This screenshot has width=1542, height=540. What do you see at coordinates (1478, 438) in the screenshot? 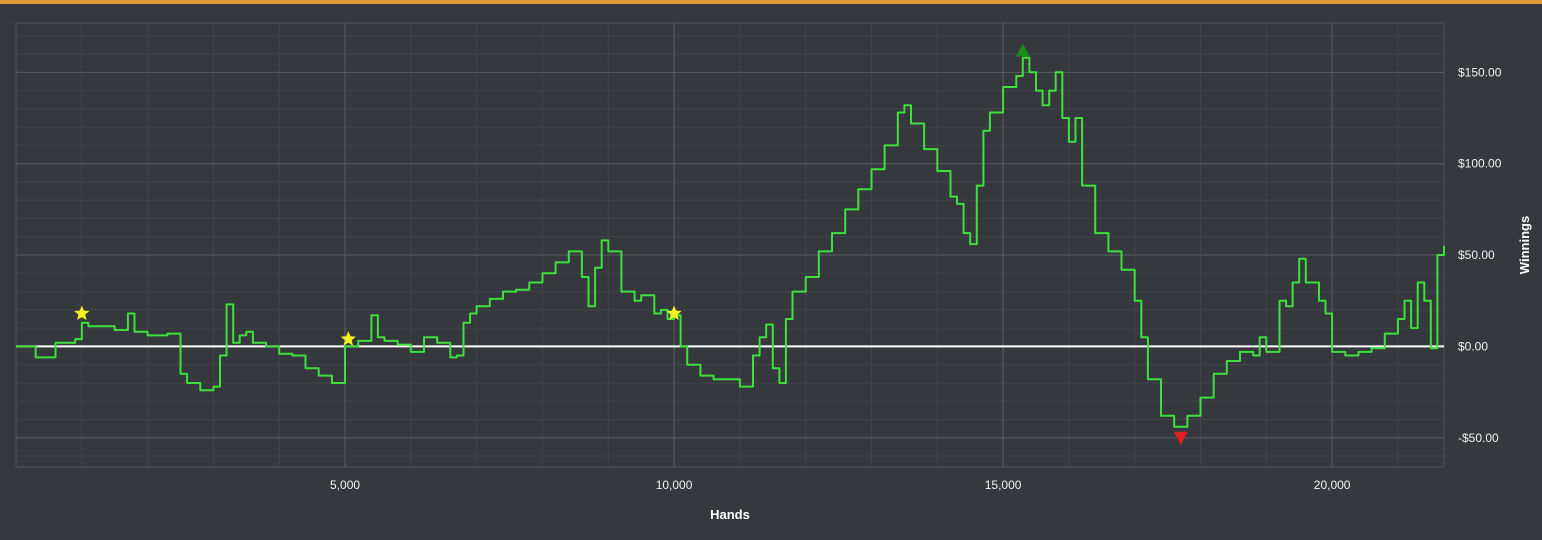
I see `y-tick-label: -$50.00` at bounding box center [1478, 438].